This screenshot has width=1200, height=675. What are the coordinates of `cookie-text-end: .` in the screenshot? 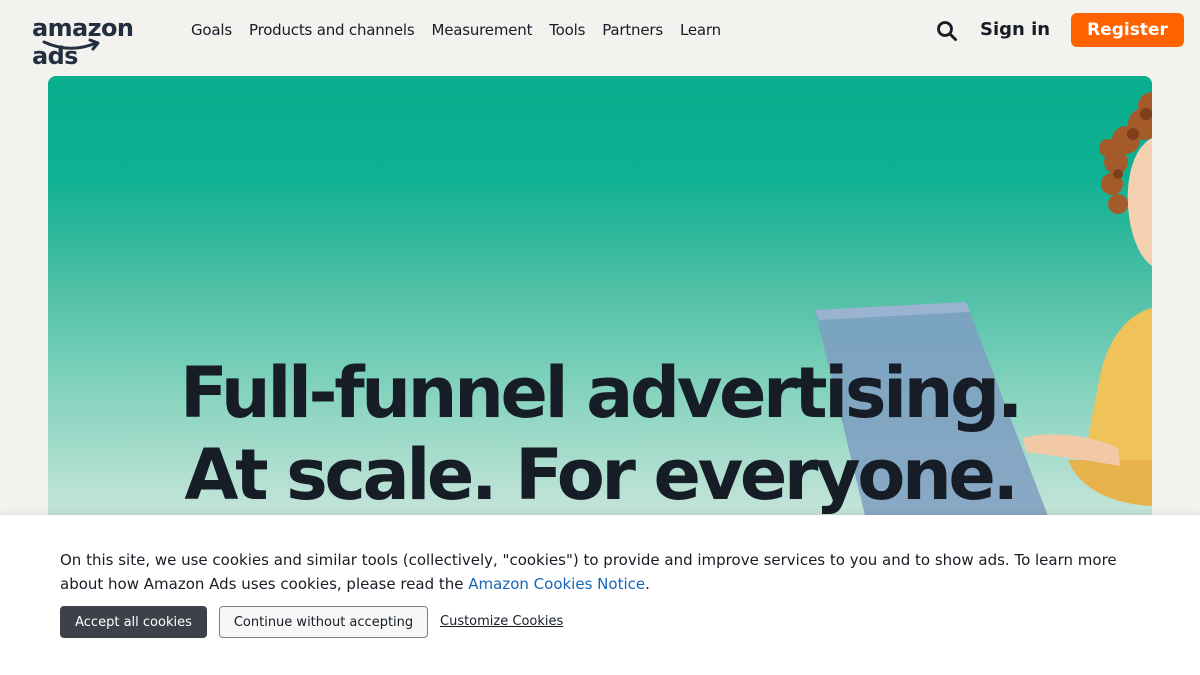 It's located at (647, 584).